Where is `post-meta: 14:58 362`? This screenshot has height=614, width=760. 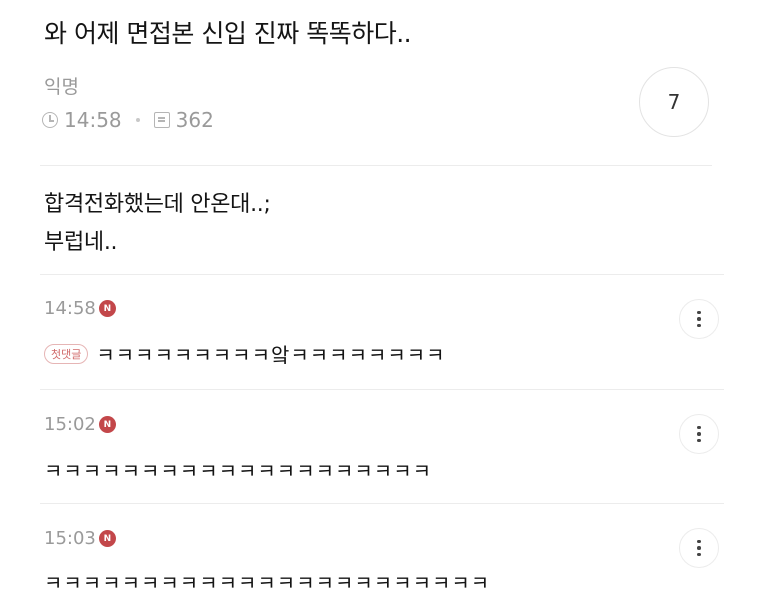 post-meta: 14:58 362 is located at coordinates (128, 120).